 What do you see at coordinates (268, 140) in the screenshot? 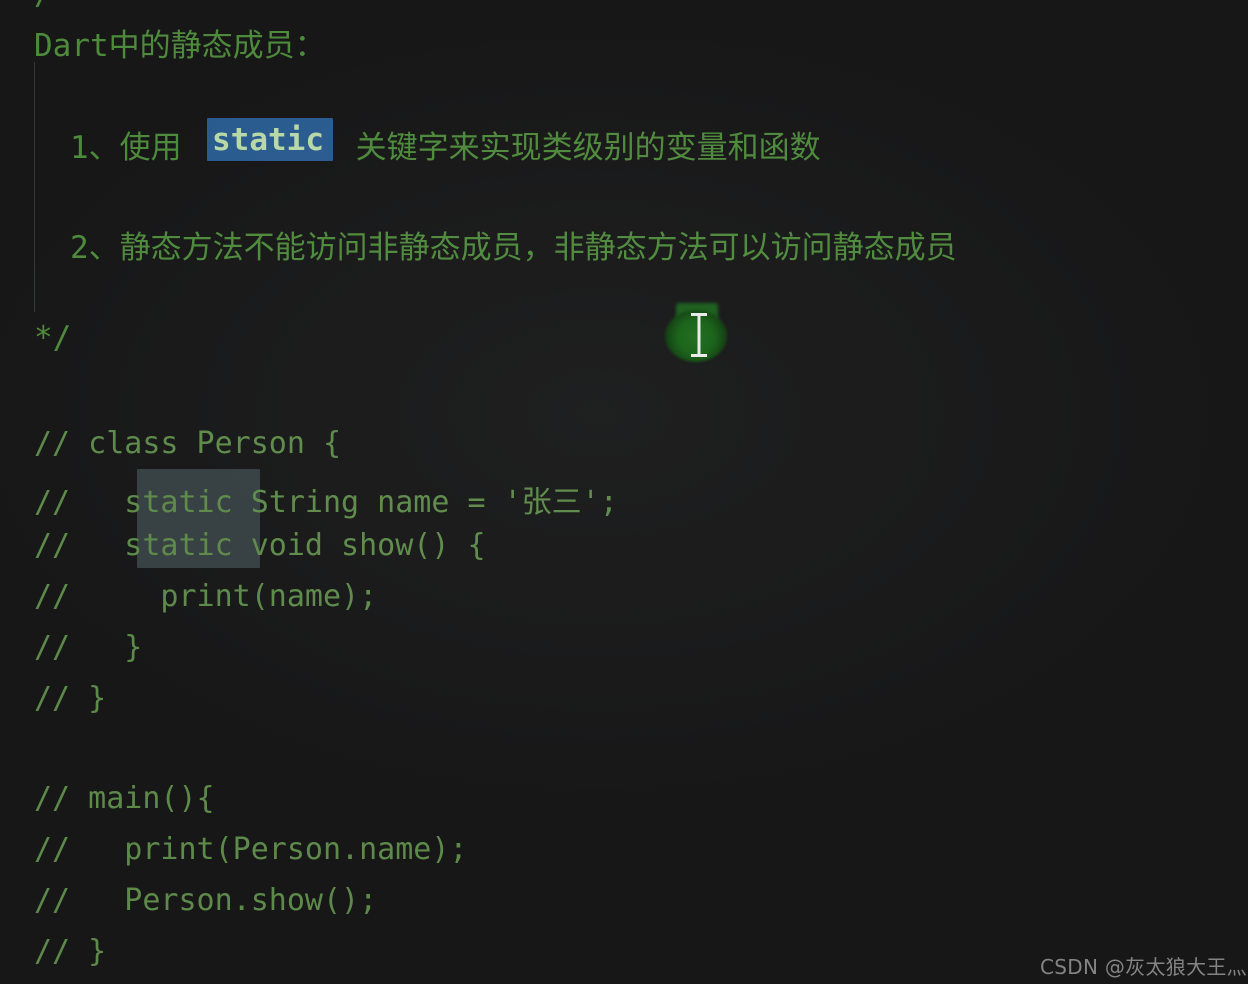
I see `static-selected-keyword: static` at bounding box center [268, 140].